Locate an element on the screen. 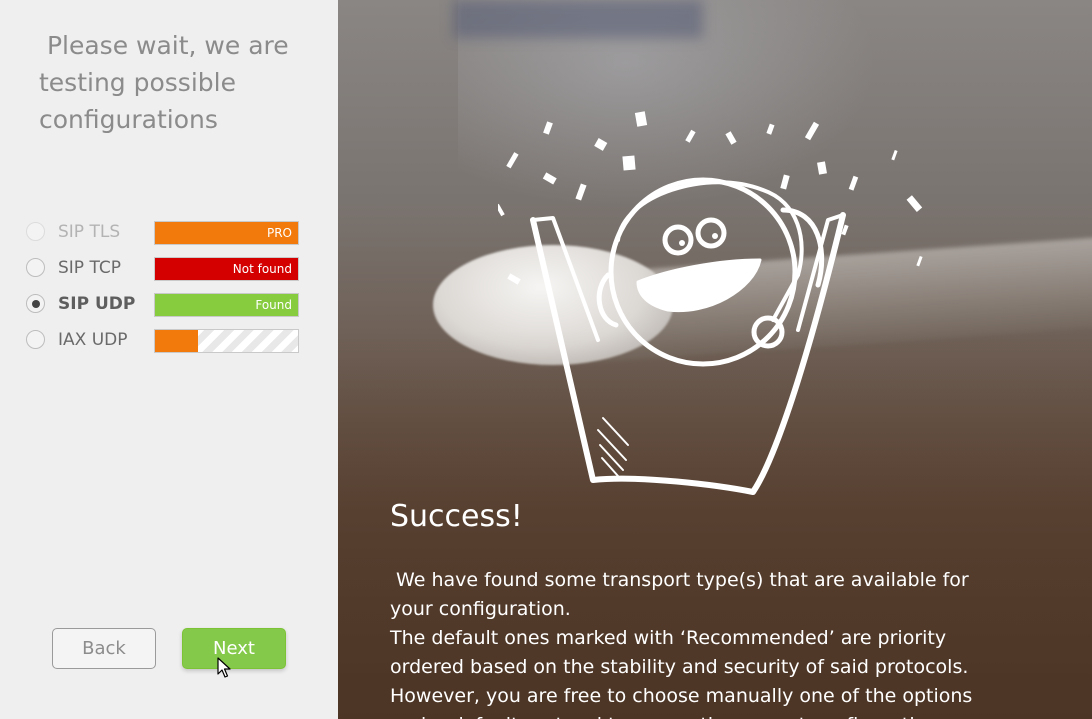  protocol-label: IAX UDP is located at coordinates (93, 340).